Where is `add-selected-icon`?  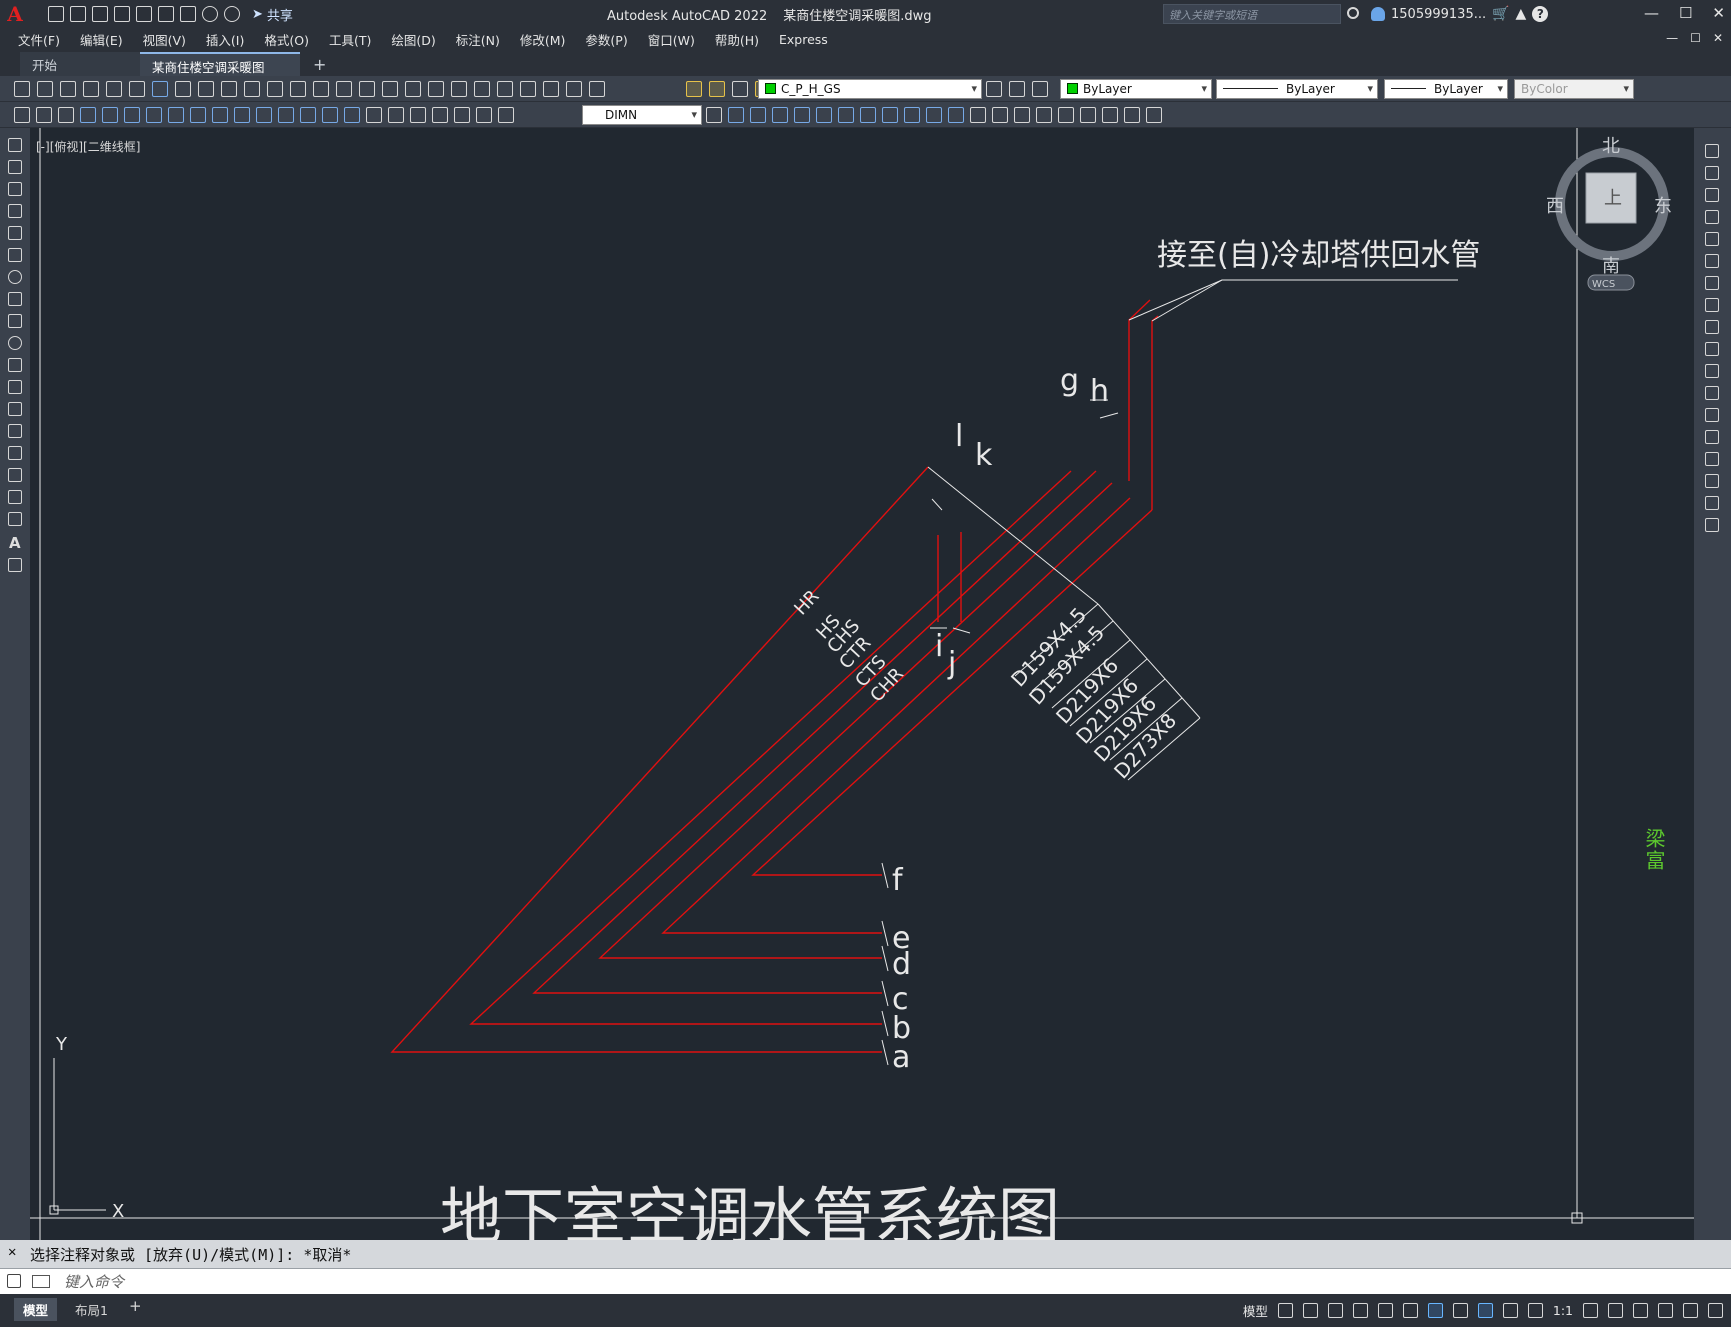
add-selected-icon is located at coordinates (15, 565).